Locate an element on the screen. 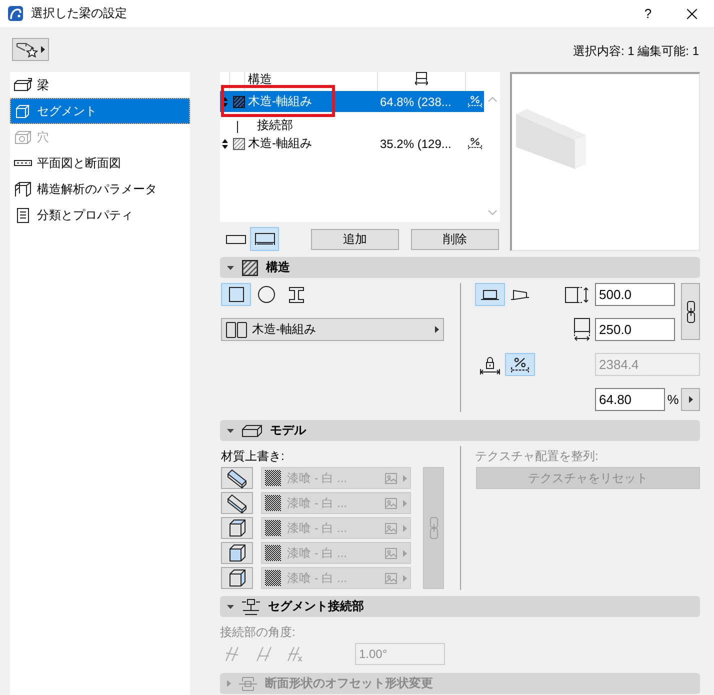  texture-label: テクスチャ配置を整列: is located at coordinates (536, 456).